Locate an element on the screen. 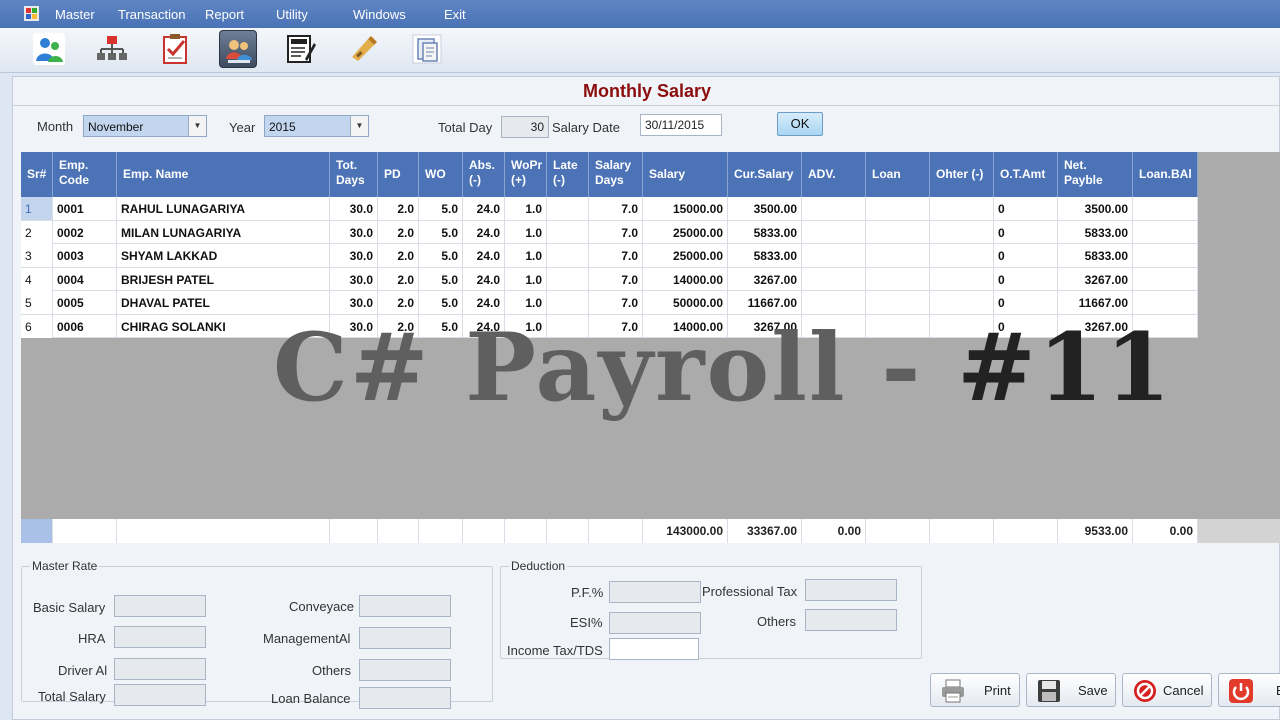  menu-transaction: Transaction is located at coordinates (151, 14).